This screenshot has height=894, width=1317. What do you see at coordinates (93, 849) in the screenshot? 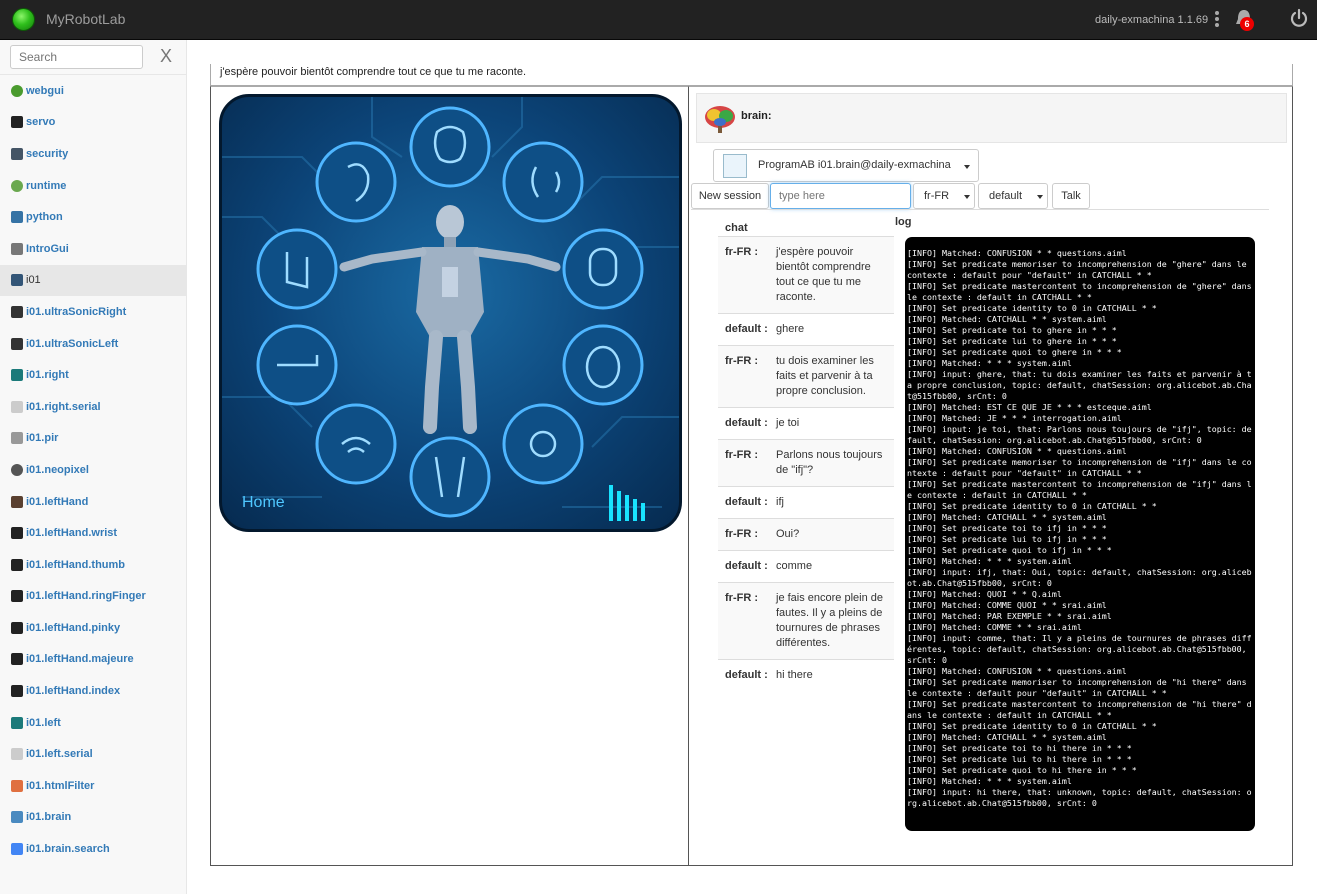
I see `sidebar-item: i01.brain.search` at bounding box center [93, 849].